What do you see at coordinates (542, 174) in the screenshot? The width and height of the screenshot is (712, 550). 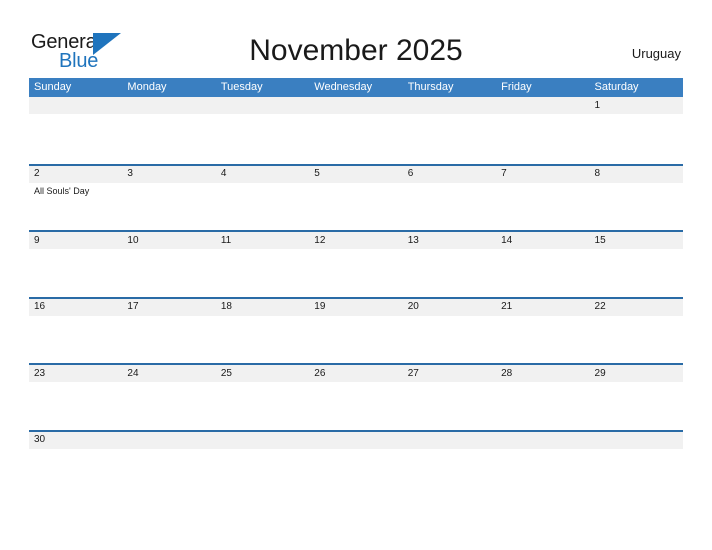 I see `day-number: 7` at bounding box center [542, 174].